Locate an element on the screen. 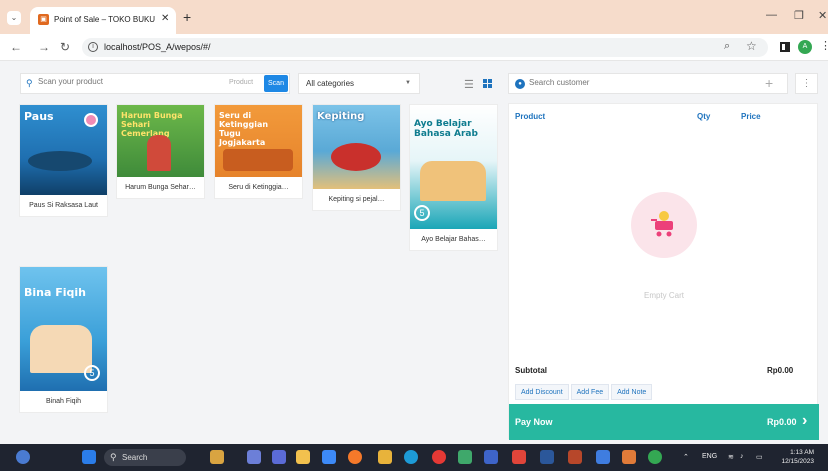 The width and height of the screenshot is (828, 471). product-cover-image: Harum Bunga Sehari Cemerlang is located at coordinates (160, 141).